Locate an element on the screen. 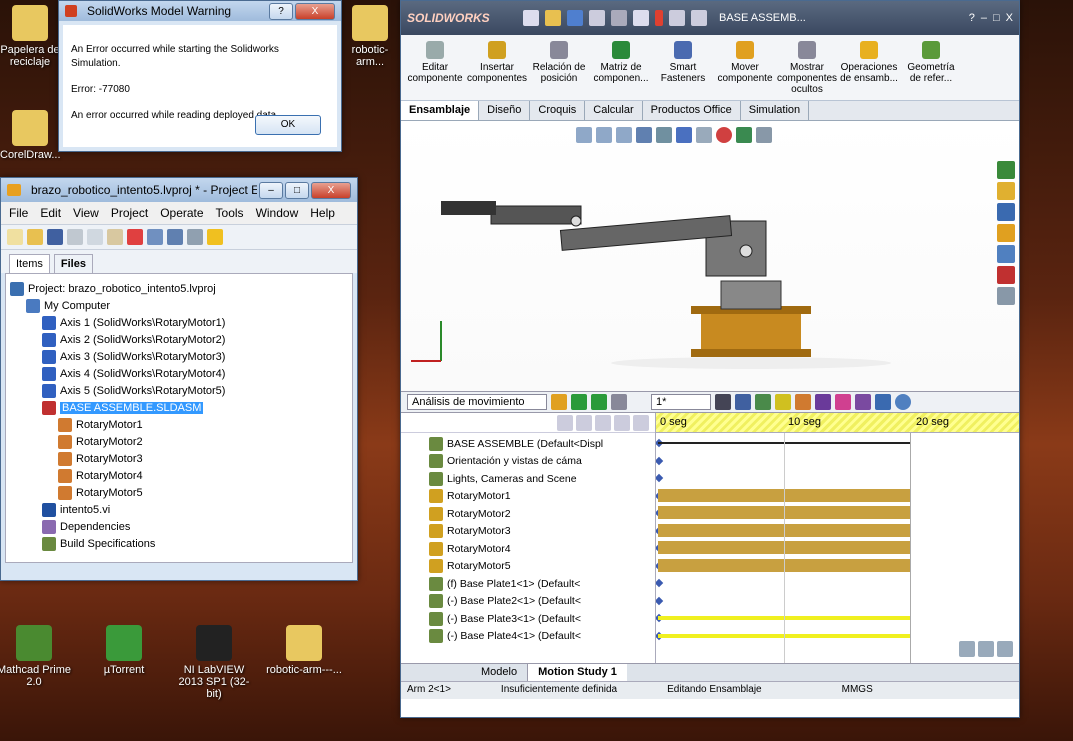 Image resolution: width=1073 pixels, height=741 pixels. motion-tree-item: (-) Base Plate2<1> (Default< is located at coordinates (542, 602).